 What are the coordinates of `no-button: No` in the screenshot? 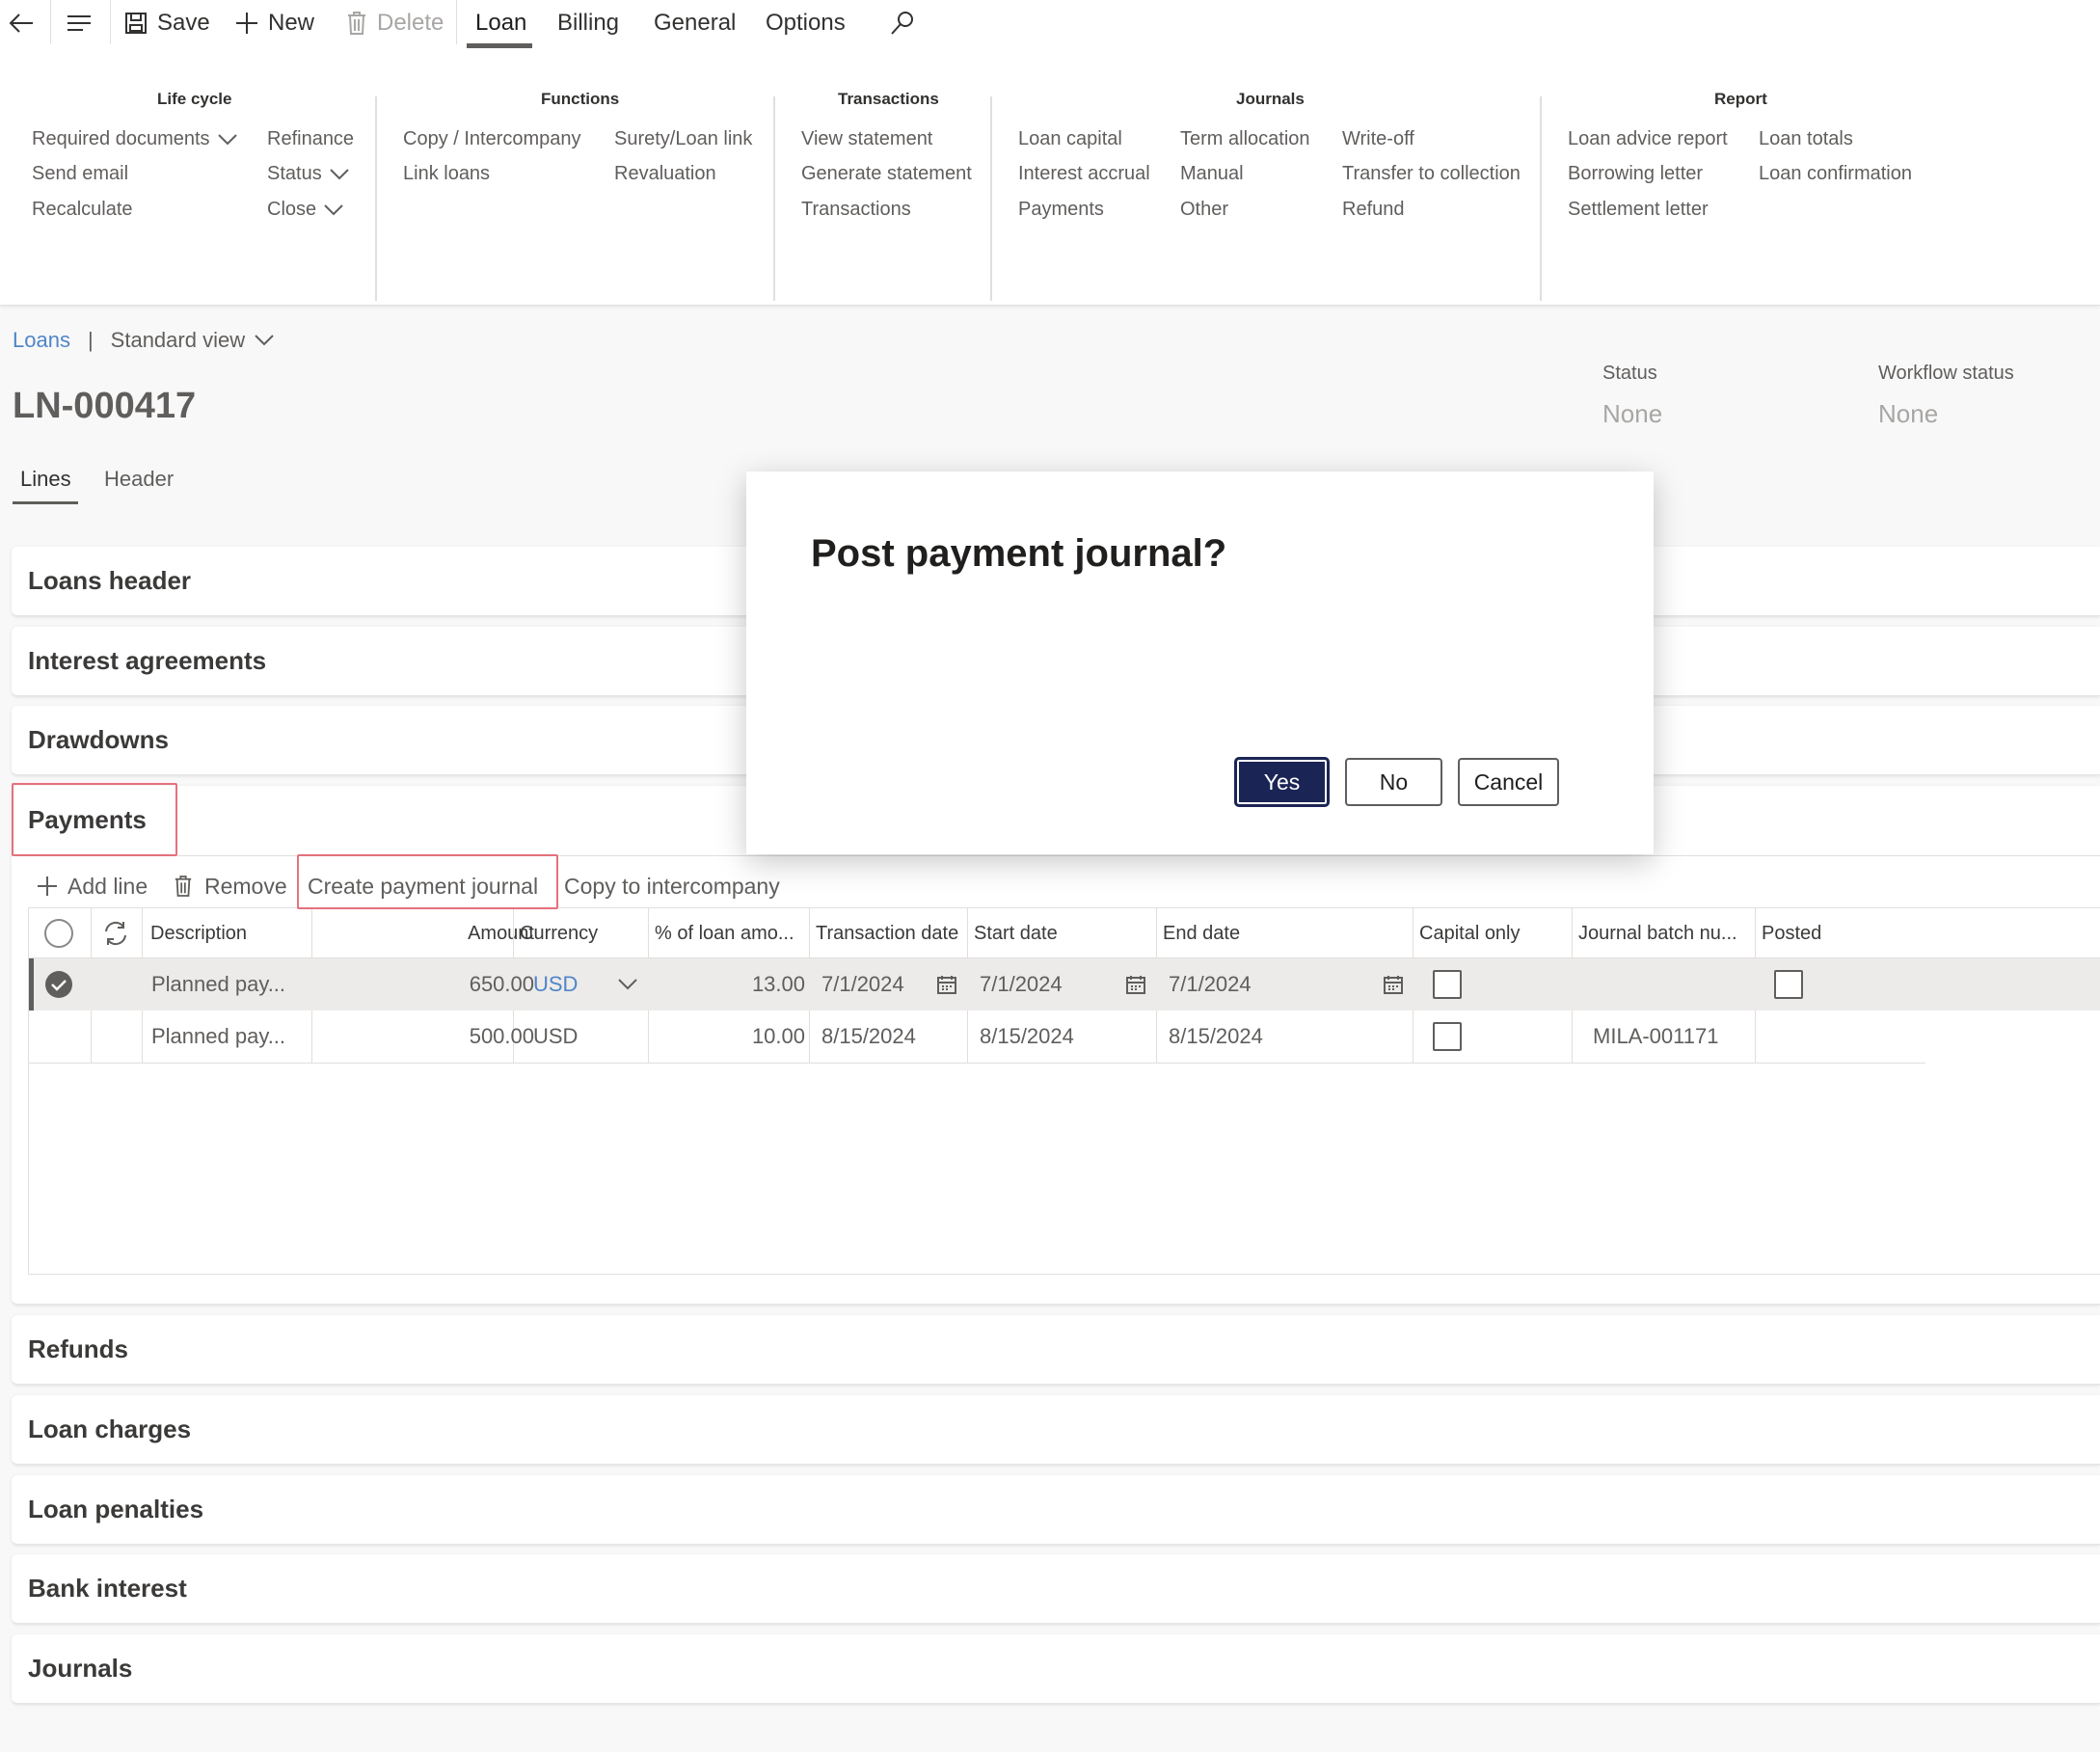 It's located at (1393, 782).